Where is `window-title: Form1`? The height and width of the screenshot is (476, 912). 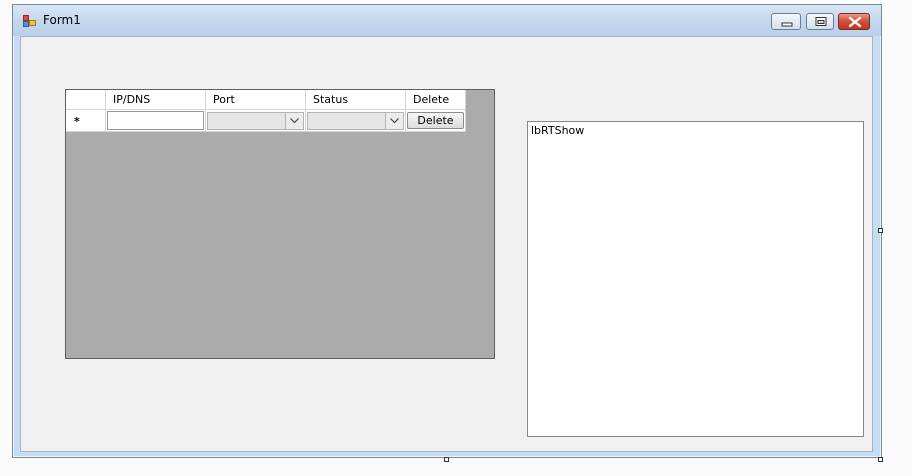
window-title: Form1 is located at coordinates (62, 20).